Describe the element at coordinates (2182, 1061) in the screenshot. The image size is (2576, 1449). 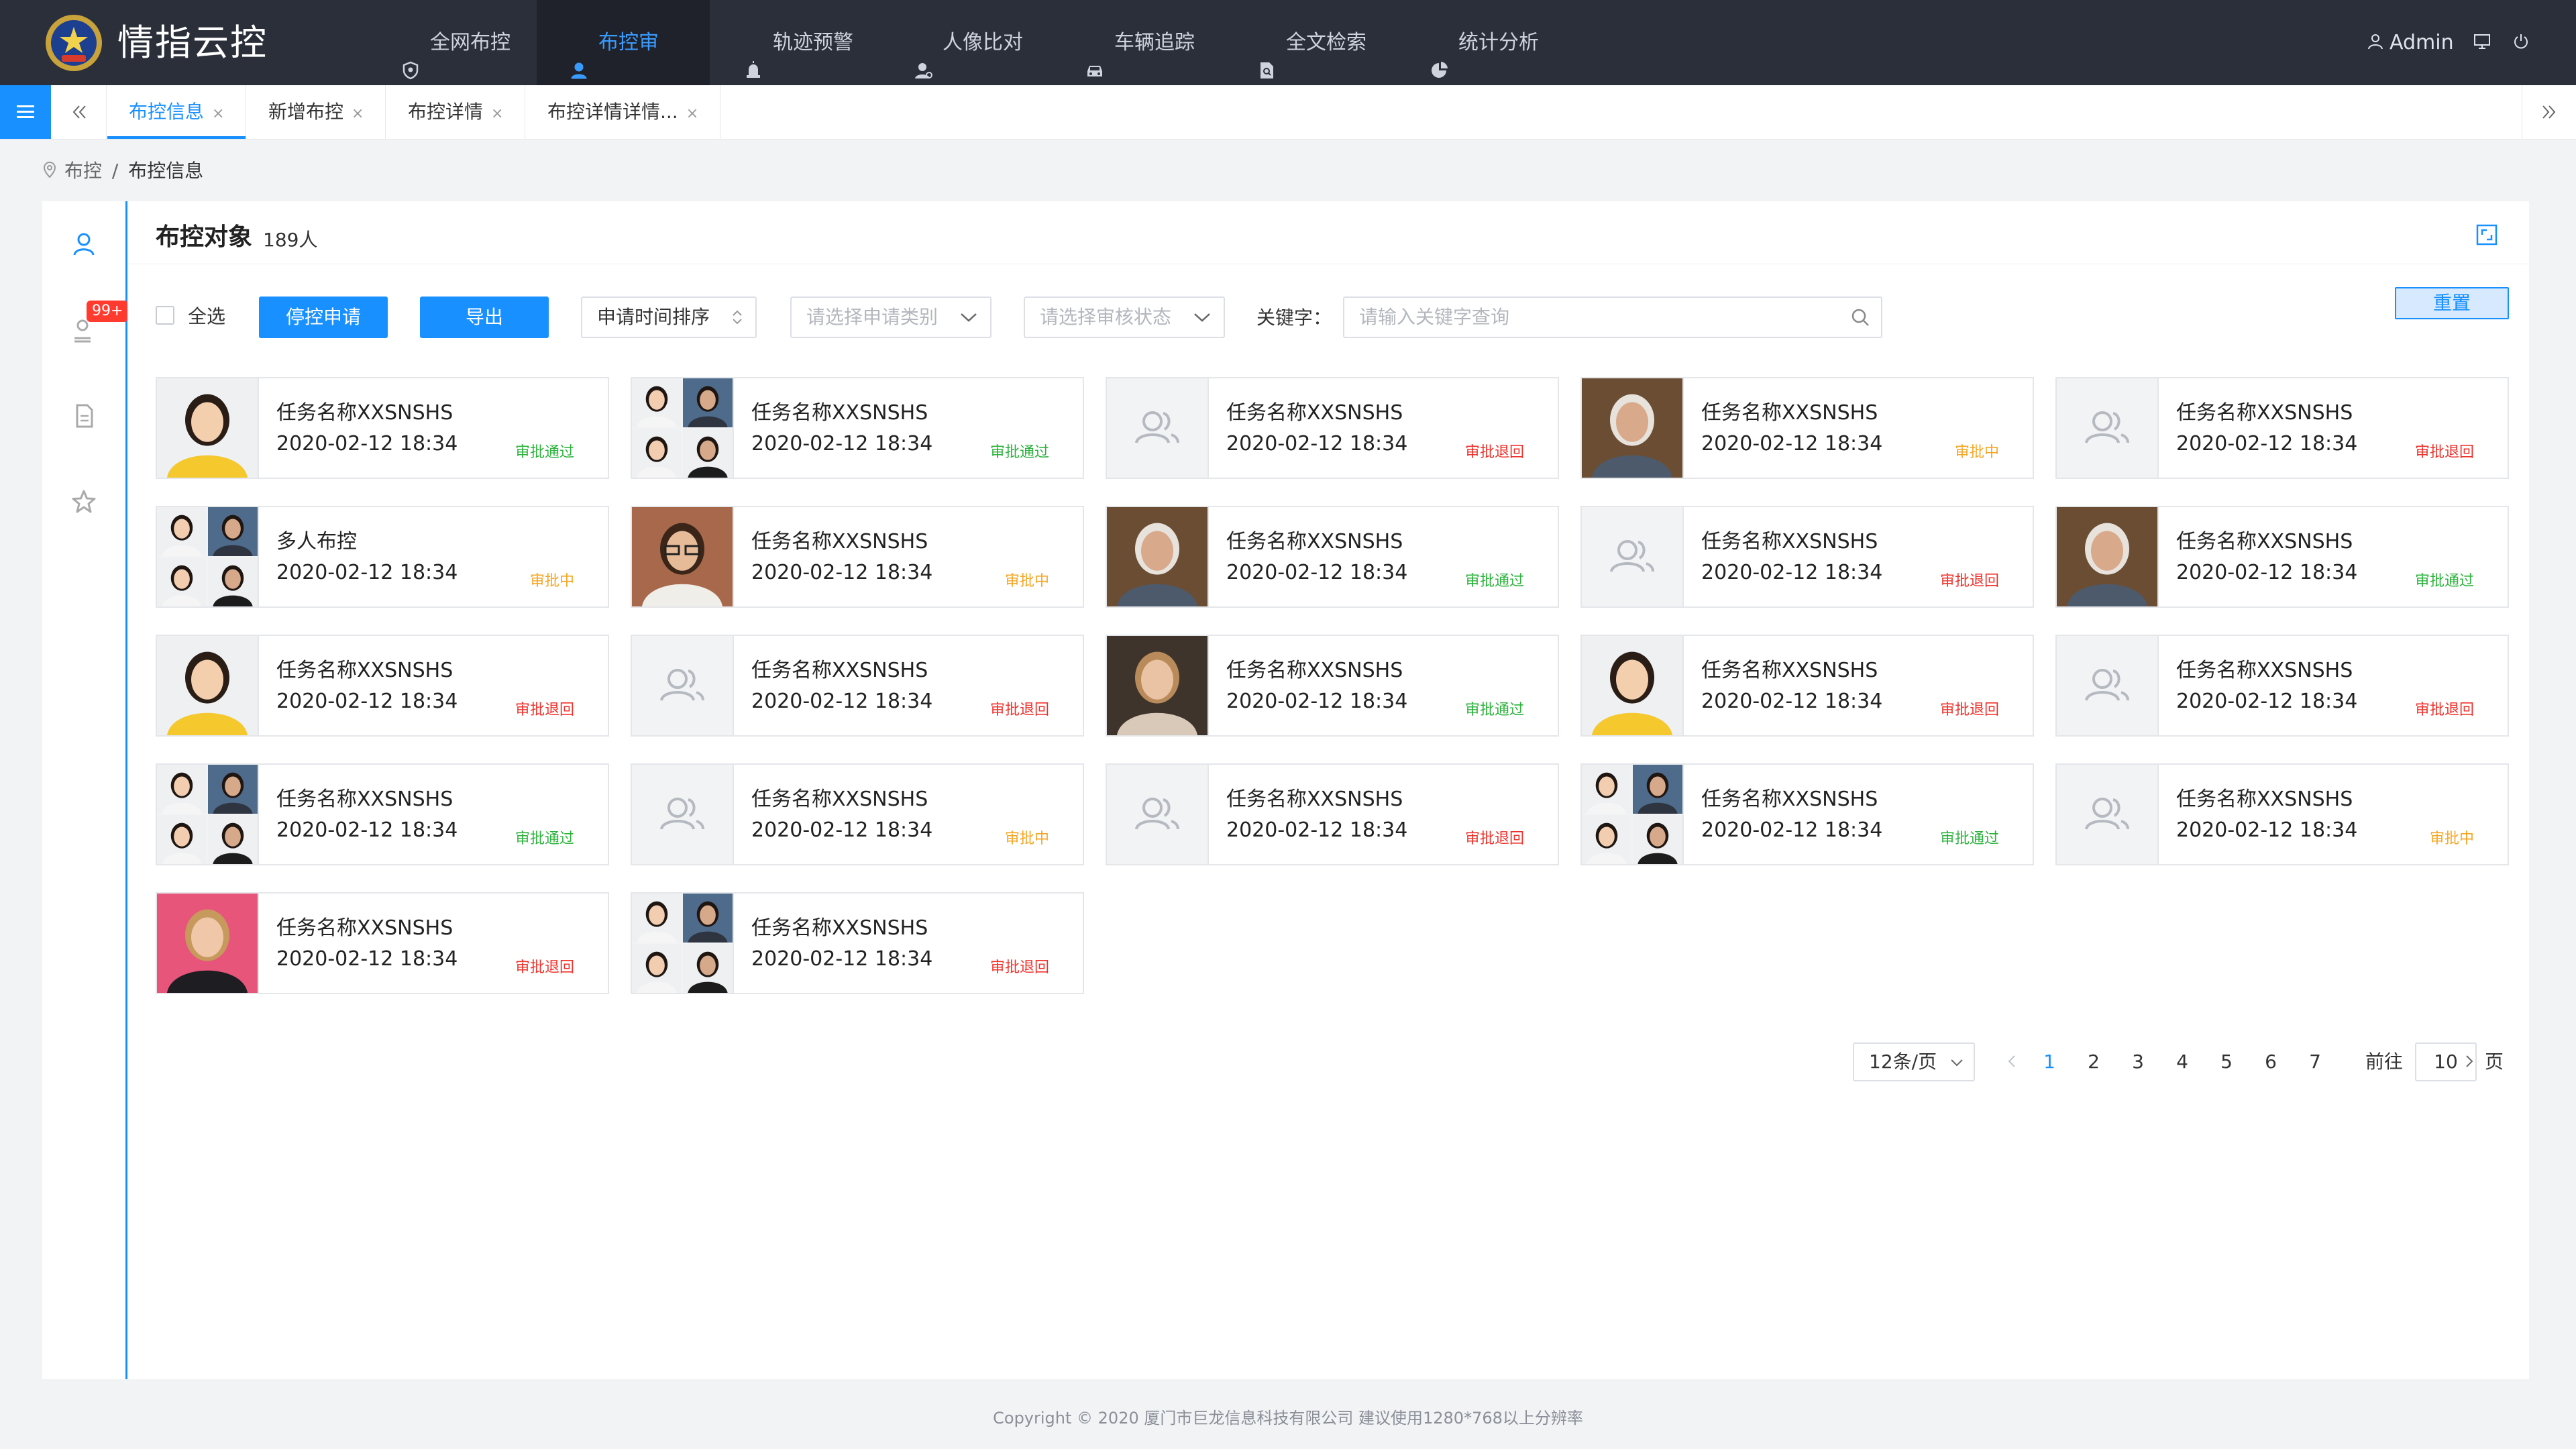
I see `page-number: 4` at that location.